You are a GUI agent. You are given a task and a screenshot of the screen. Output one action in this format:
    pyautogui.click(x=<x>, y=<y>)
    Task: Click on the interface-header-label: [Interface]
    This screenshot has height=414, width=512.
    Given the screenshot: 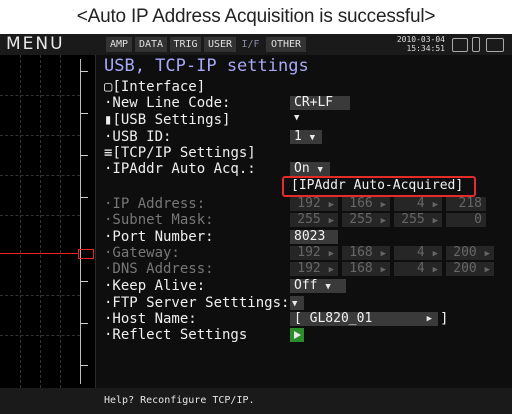 What is the action you would take?
    pyautogui.click(x=159, y=87)
    